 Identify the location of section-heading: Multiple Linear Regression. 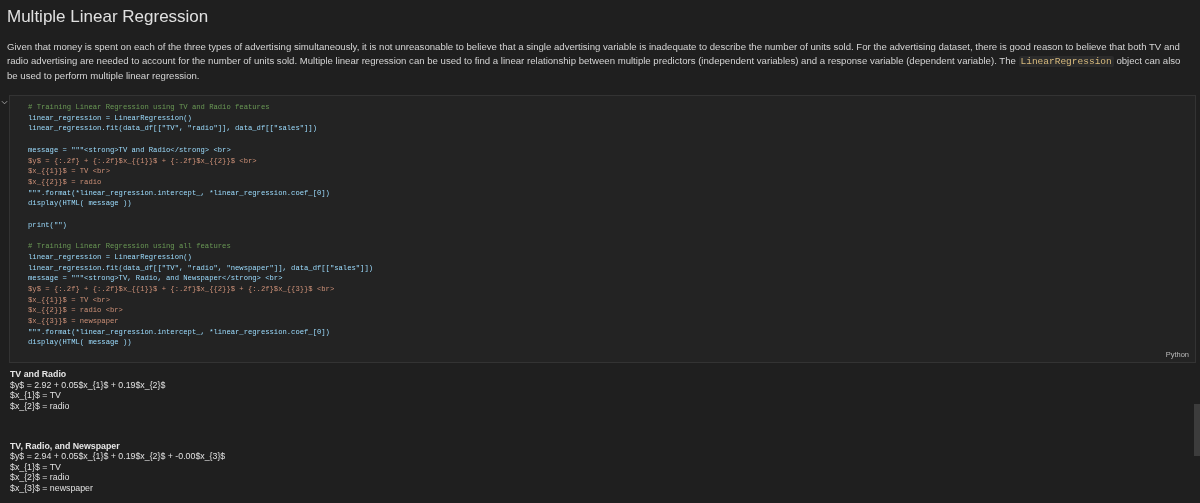
(108, 17).